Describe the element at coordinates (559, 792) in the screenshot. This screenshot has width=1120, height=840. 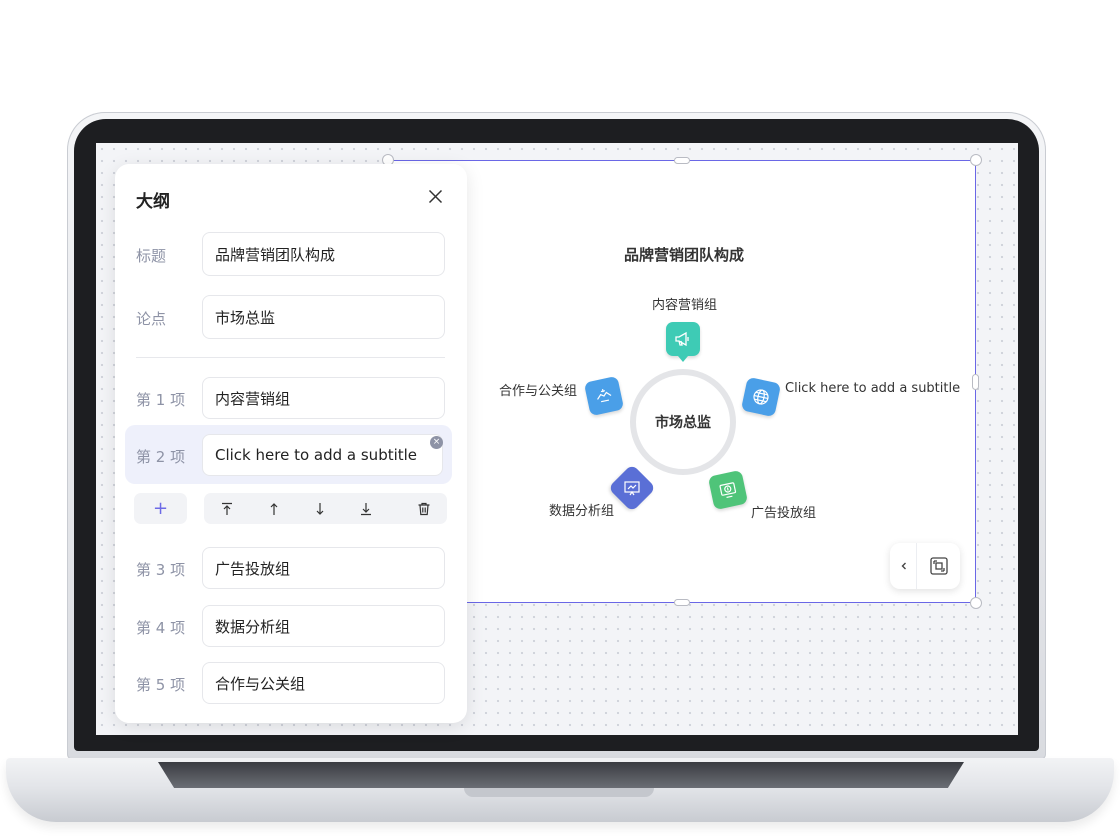
I see `laptop-notch` at that location.